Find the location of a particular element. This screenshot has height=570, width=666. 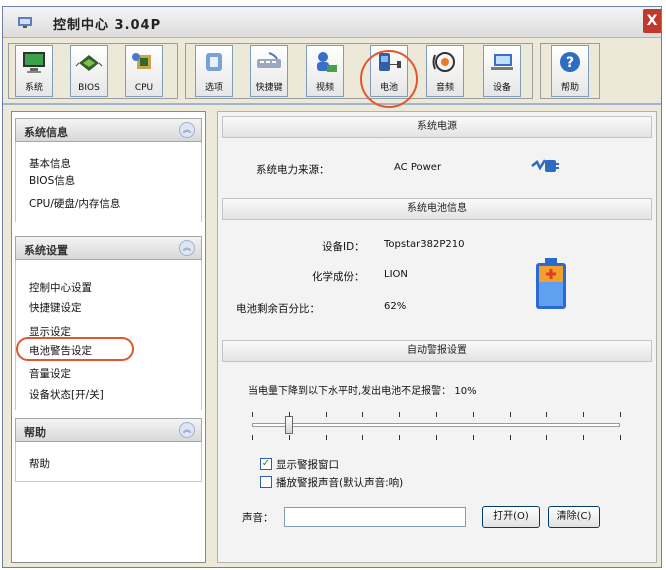

chemistry-value: LION is located at coordinates (396, 274).